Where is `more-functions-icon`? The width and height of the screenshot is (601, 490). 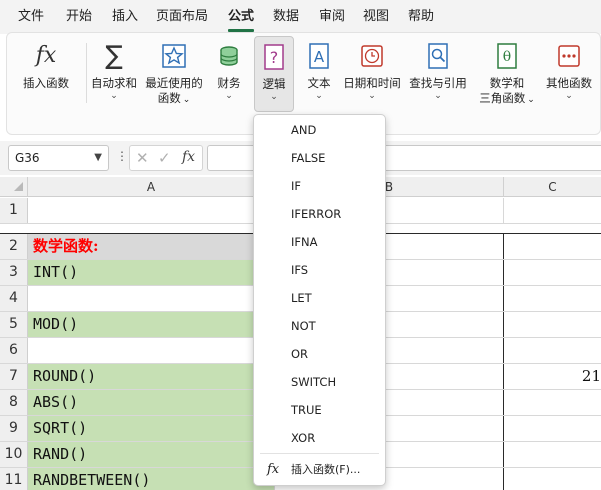
more-functions-icon is located at coordinates (569, 56).